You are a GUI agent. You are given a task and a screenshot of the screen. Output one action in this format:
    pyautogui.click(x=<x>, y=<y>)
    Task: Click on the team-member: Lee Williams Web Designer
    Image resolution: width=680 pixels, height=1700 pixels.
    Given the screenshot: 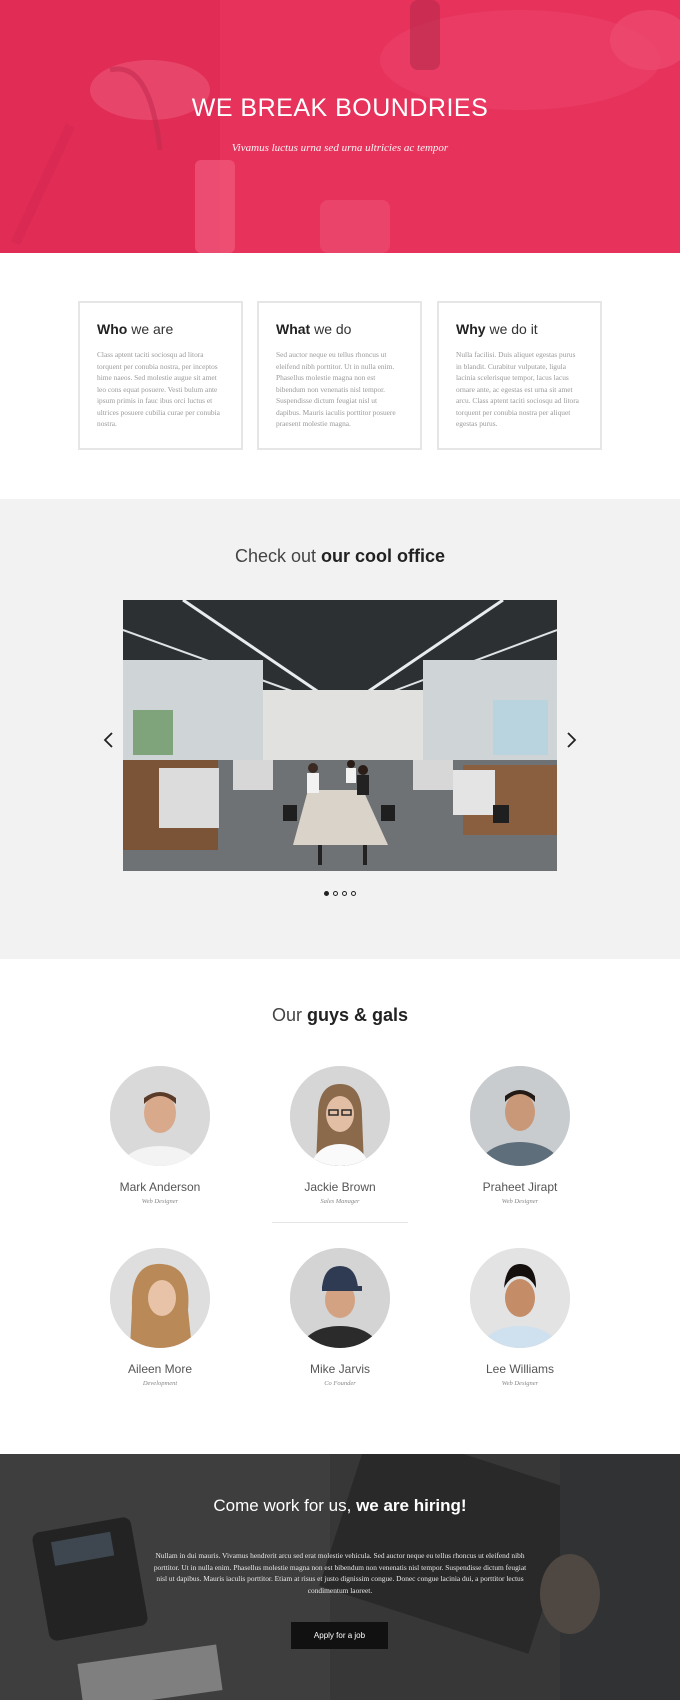 What is the action you would take?
    pyautogui.click(x=520, y=1317)
    